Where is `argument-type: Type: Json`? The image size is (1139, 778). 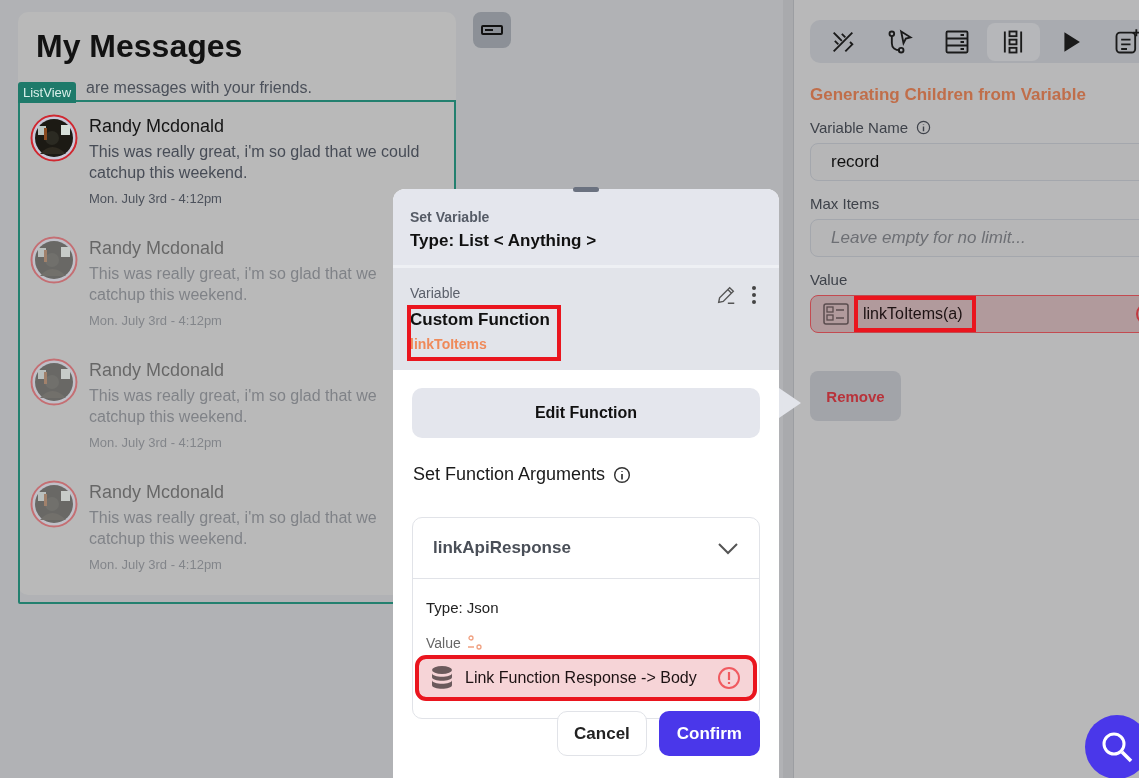 argument-type: Type: Json is located at coordinates (463, 607).